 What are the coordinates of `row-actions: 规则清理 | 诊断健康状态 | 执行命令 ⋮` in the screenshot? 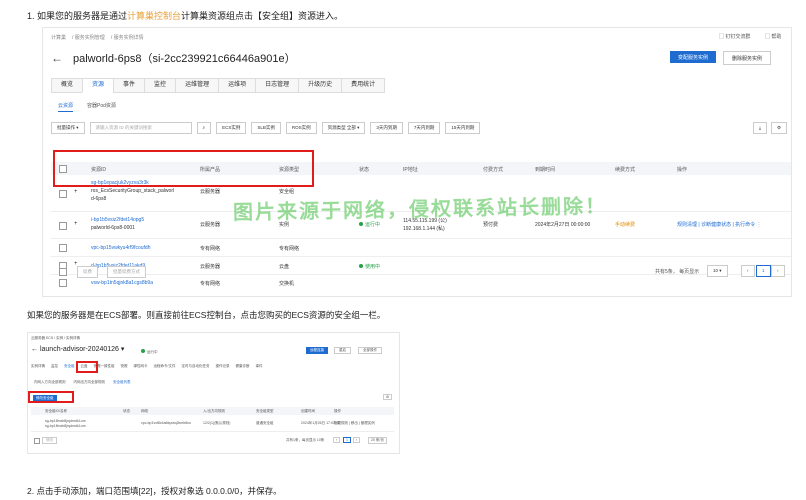 It's located at (719, 224).